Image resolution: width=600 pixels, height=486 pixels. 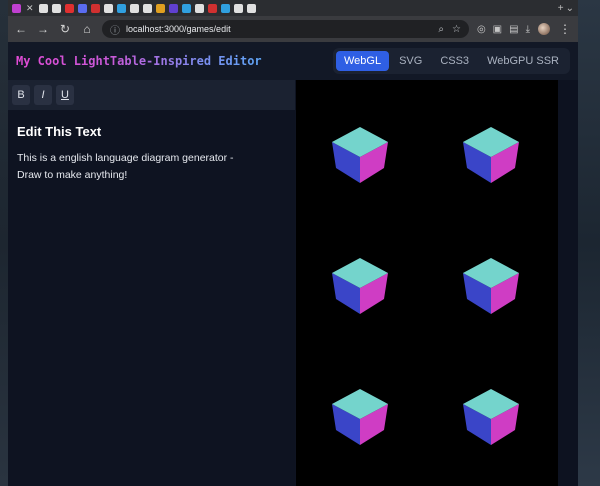 What do you see at coordinates (513, 29) in the screenshot?
I see `reading-list-icon: ▤` at bounding box center [513, 29].